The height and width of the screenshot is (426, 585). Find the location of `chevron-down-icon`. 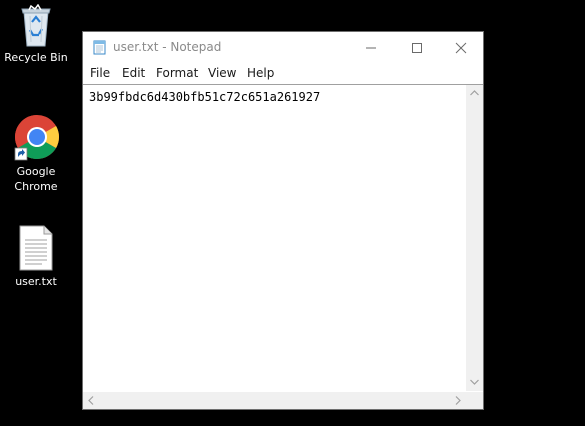

chevron-down-icon is located at coordinates (474, 382).